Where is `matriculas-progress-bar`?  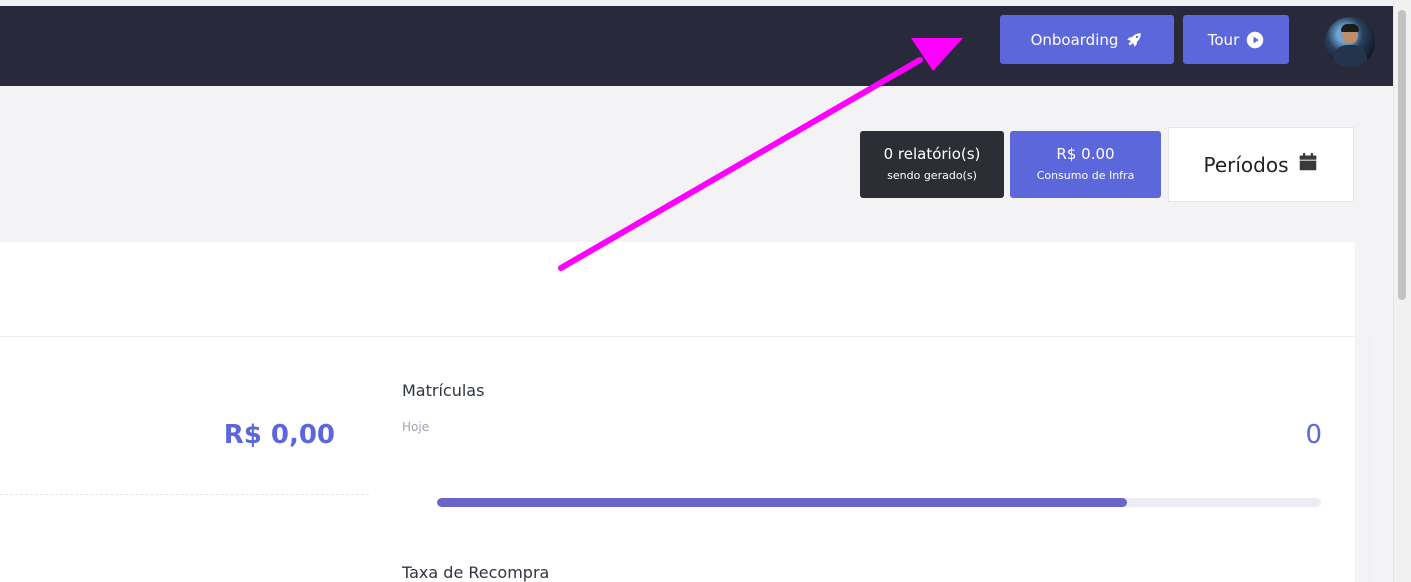 matriculas-progress-bar is located at coordinates (879, 502).